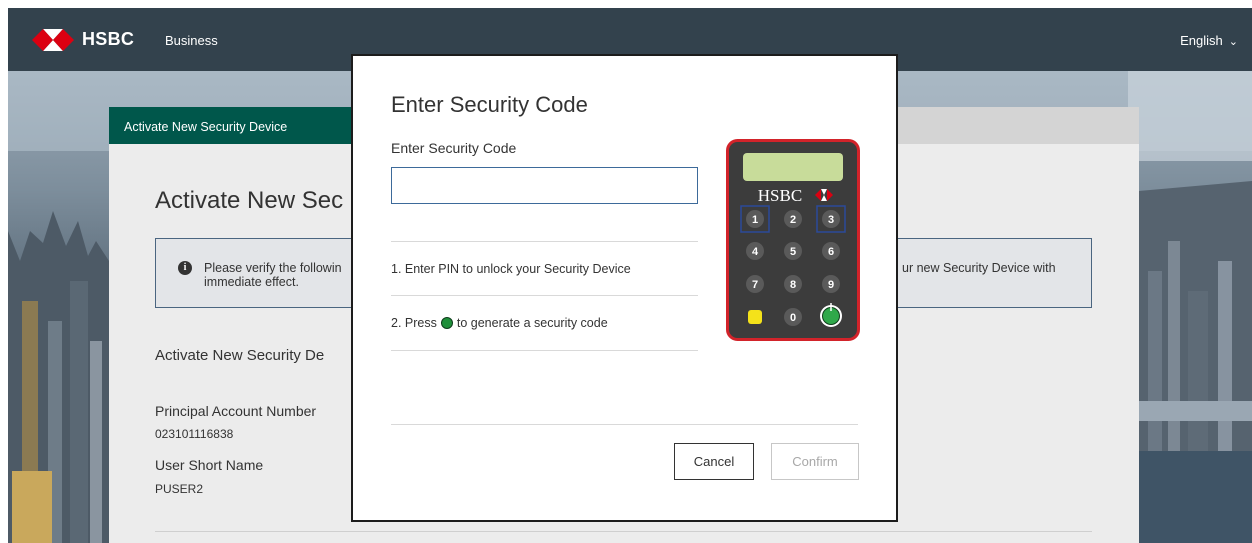 This screenshot has height=543, width=1252. What do you see at coordinates (454, 148) in the screenshot?
I see `security-code-label: Enter Security Code` at bounding box center [454, 148].